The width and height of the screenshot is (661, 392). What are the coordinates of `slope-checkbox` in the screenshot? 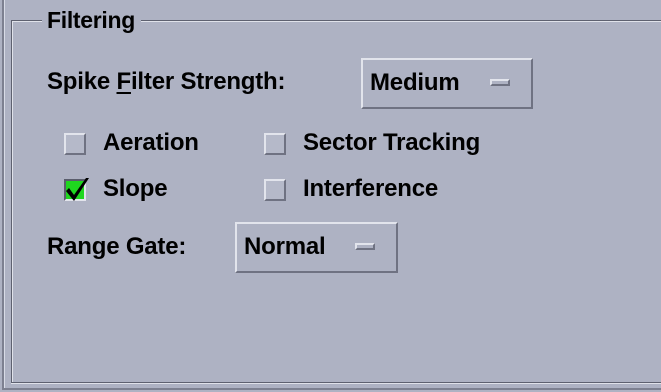 It's located at (76, 189).